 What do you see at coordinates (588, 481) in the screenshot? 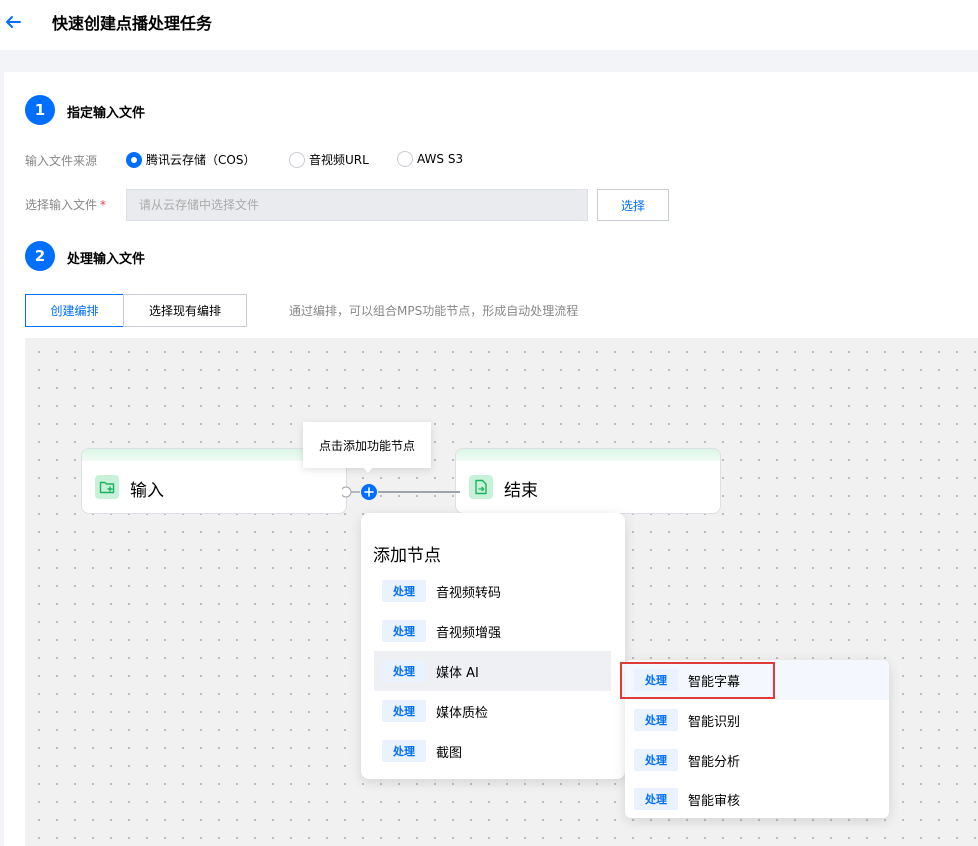
I see `end-node: 结束` at bounding box center [588, 481].